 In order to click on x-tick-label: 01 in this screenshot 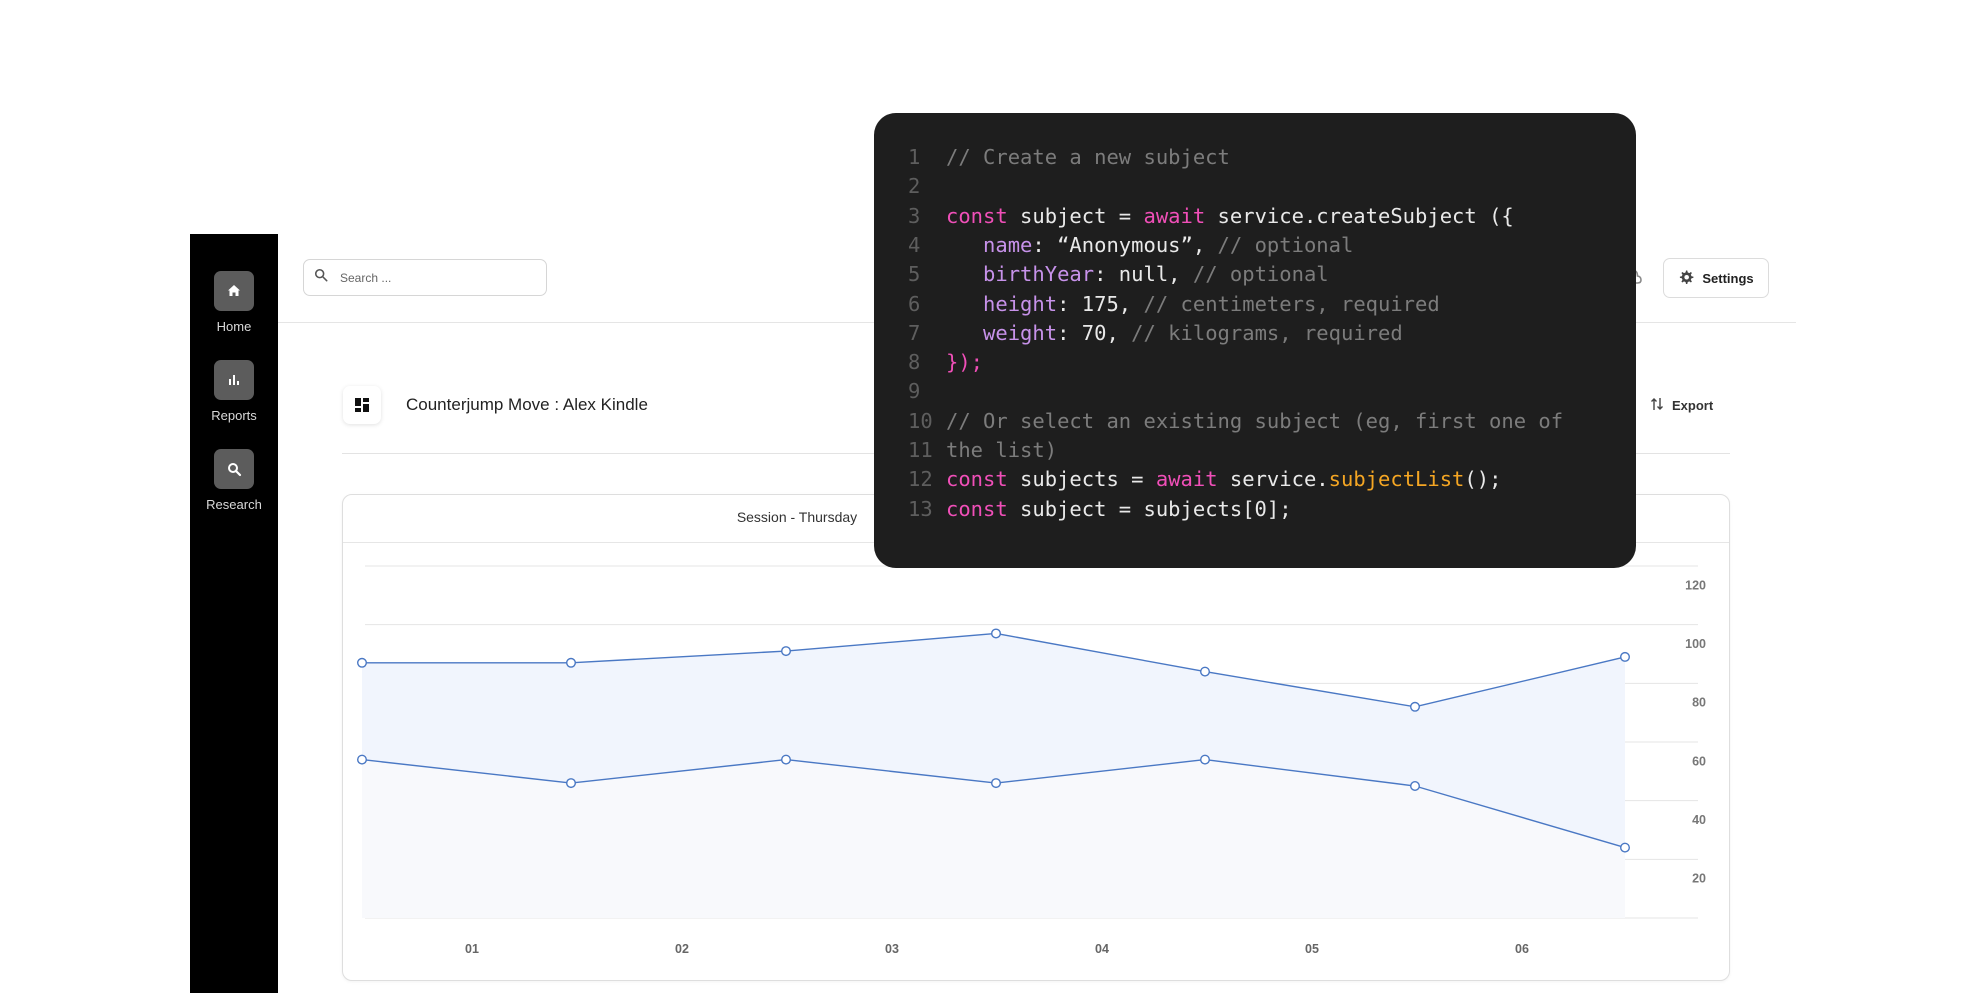, I will do `click(472, 949)`.